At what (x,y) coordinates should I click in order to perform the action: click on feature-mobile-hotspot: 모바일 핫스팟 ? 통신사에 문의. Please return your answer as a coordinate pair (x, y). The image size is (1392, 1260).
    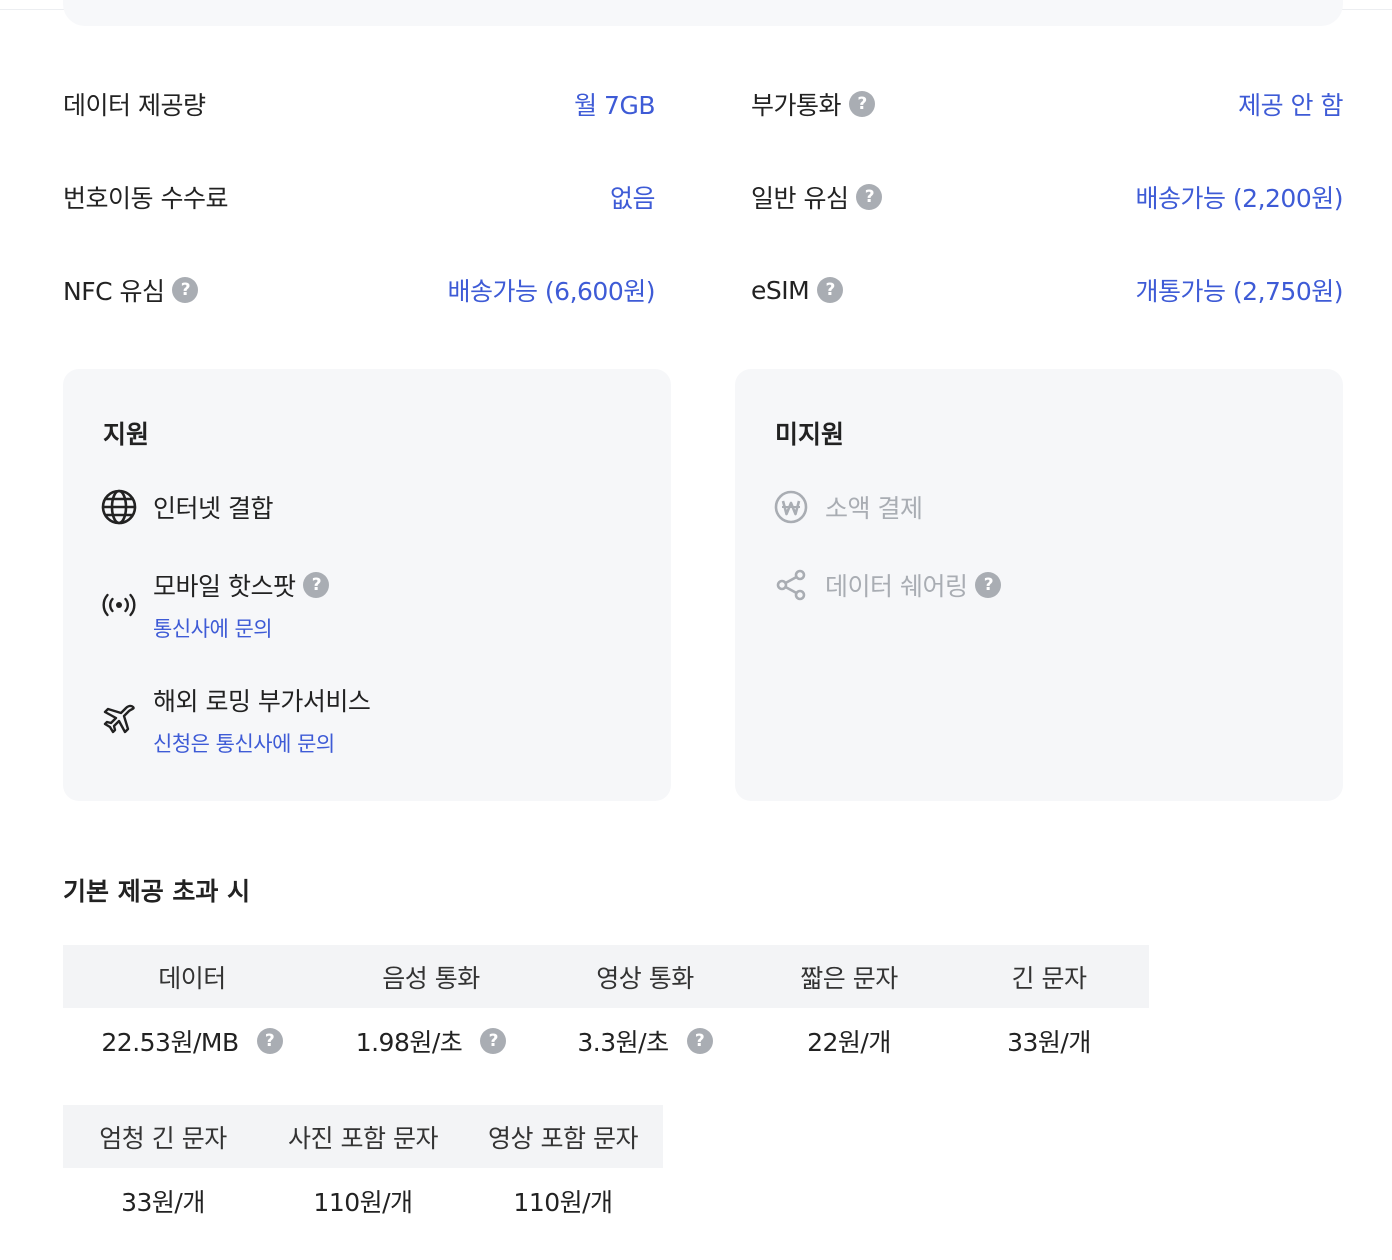
    Looking at the image, I should click on (214, 605).